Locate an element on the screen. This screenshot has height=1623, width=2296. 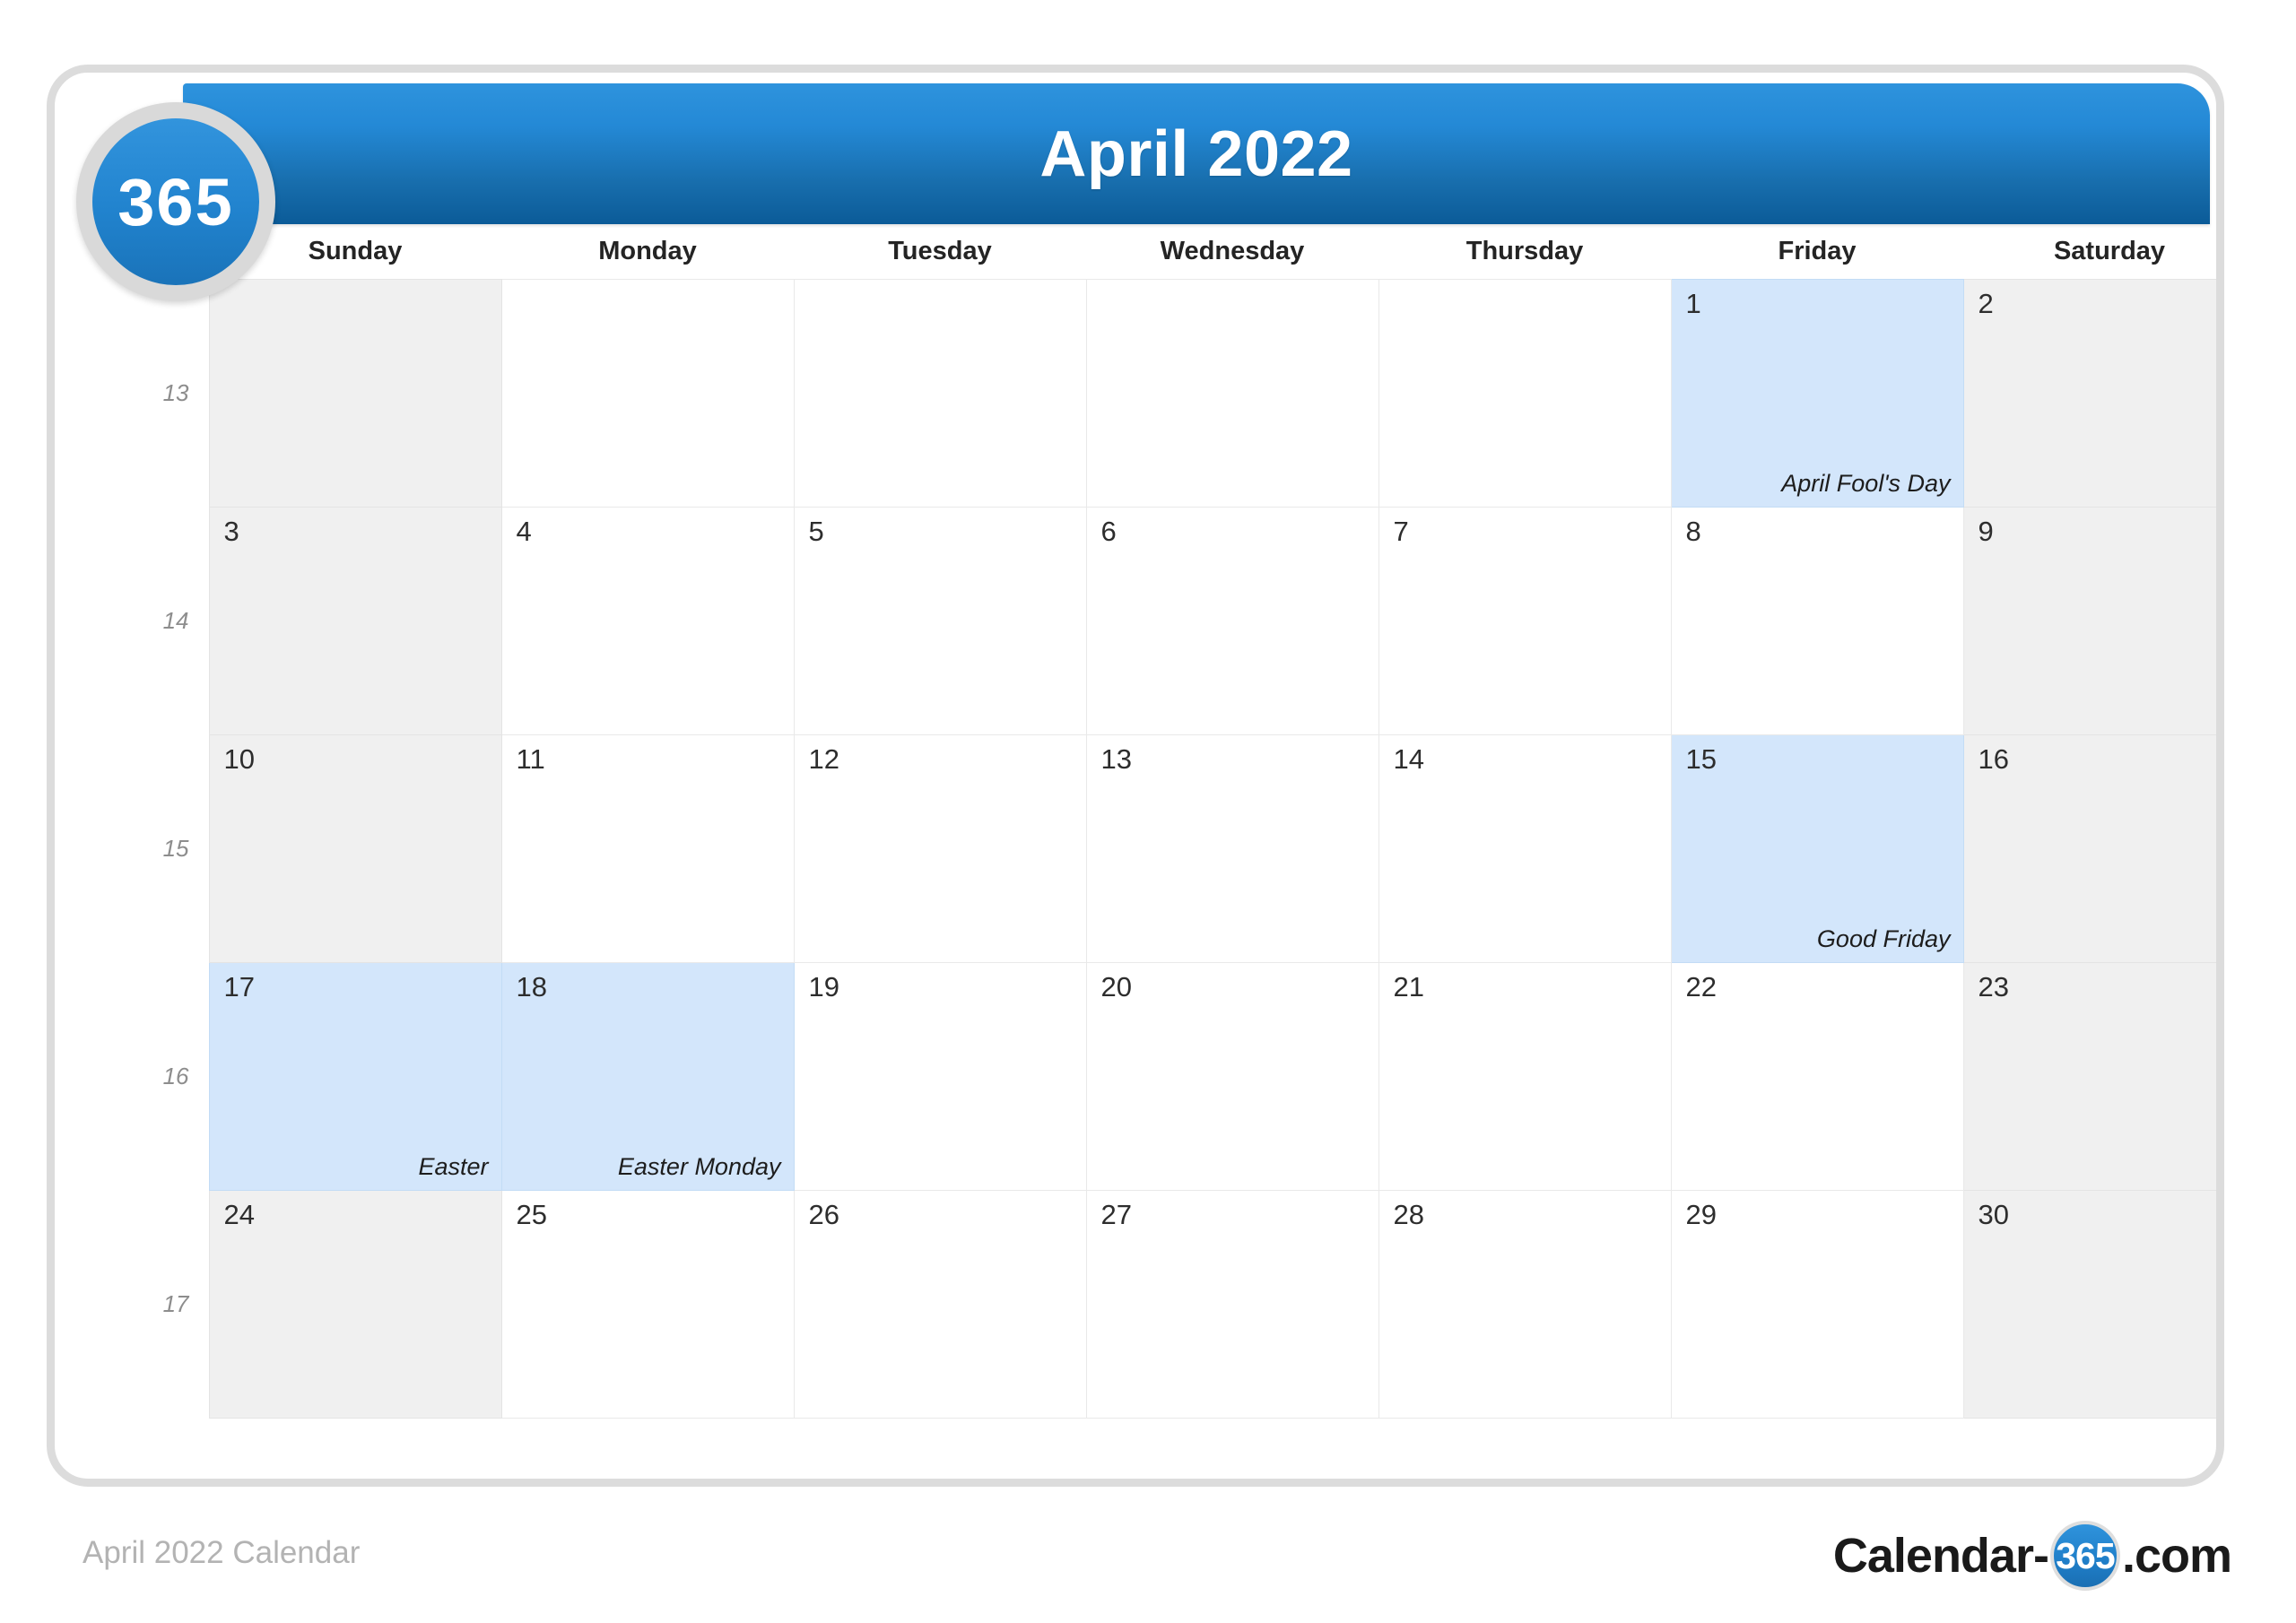
day-number: 18 is located at coordinates (531, 986).